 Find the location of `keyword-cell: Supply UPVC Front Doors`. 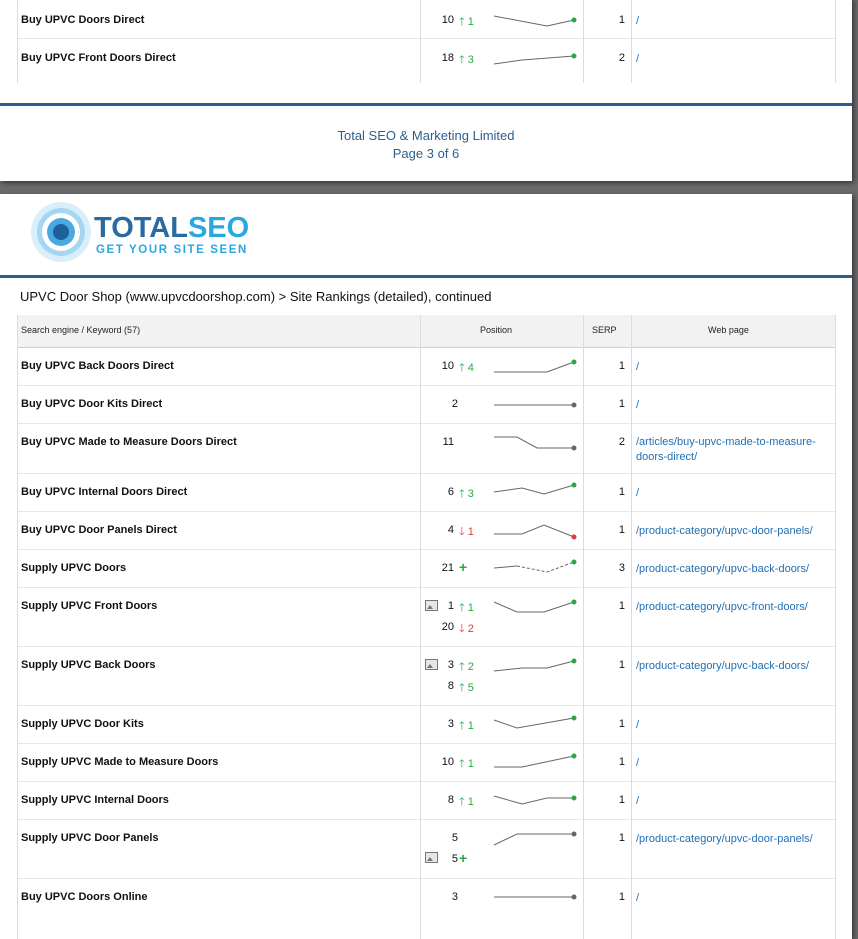

keyword-cell: Supply UPVC Front Doors is located at coordinates (89, 606).